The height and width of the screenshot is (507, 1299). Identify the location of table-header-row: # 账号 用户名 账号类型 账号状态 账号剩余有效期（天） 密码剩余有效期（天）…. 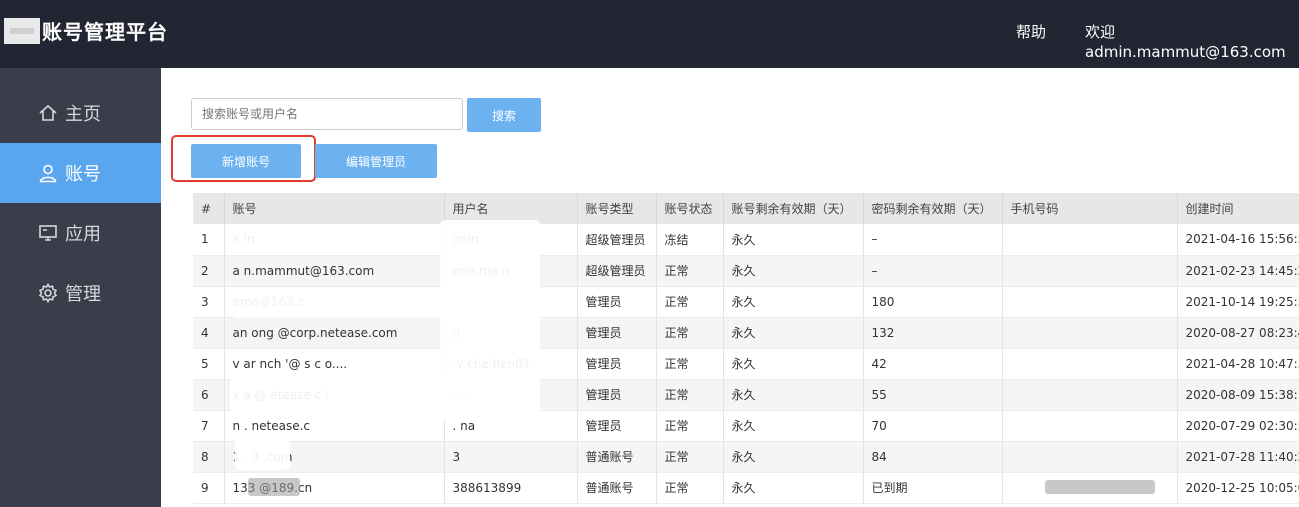
(746, 208).